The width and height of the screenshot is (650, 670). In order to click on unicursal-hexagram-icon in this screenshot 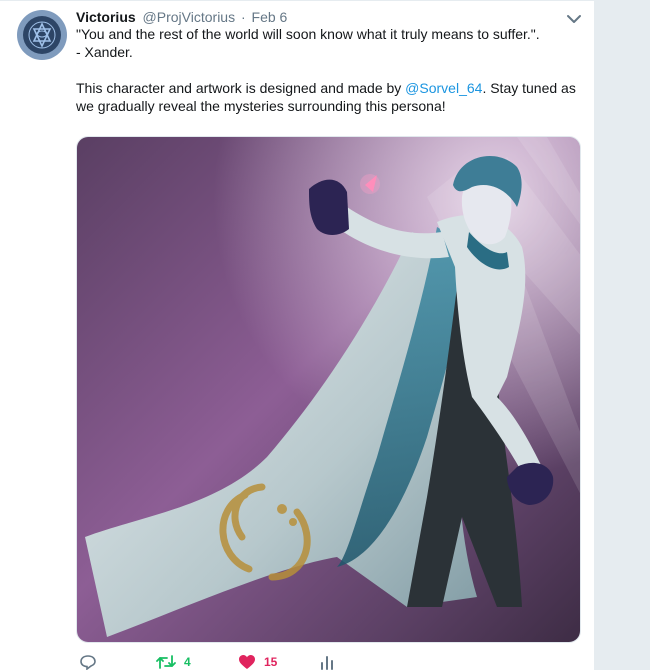, I will do `click(42, 35)`.